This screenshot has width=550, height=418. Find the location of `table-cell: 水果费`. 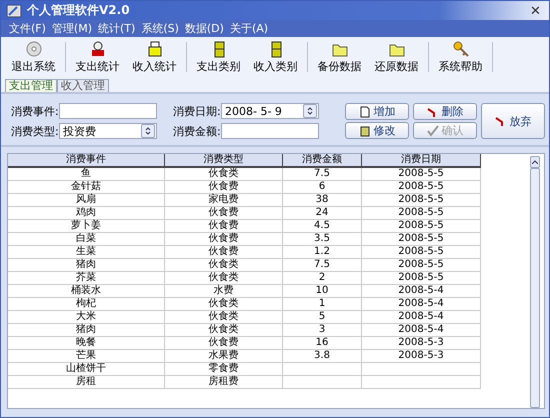

table-cell: 水果费 is located at coordinates (224, 356).